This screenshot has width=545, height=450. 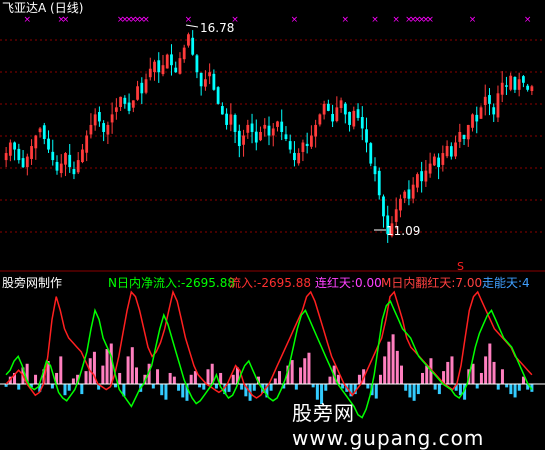 What do you see at coordinates (432, 283) in the screenshot?
I see `readout-flip-red: M日内翻红天:7.00` at bounding box center [432, 283].